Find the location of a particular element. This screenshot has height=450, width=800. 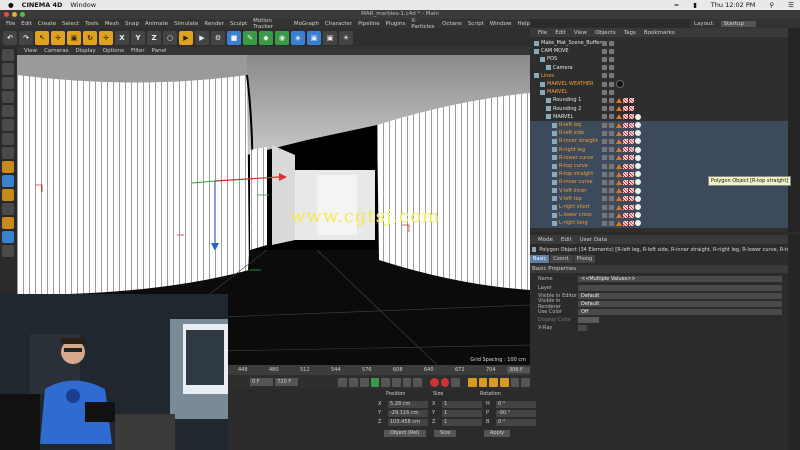

redo-icon: ↷ is located at coordinates (26, 37).